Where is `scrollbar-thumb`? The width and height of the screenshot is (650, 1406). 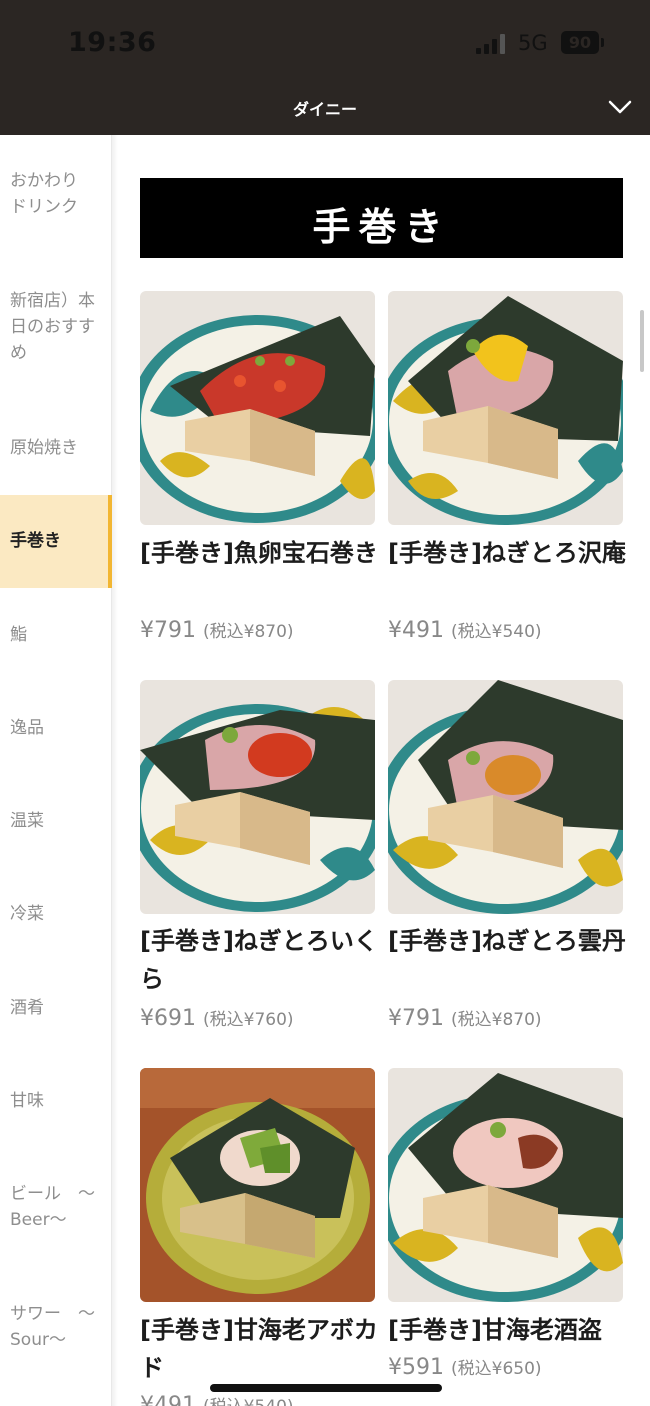 scrollbar-thumb is located at coordinates (642, 341).